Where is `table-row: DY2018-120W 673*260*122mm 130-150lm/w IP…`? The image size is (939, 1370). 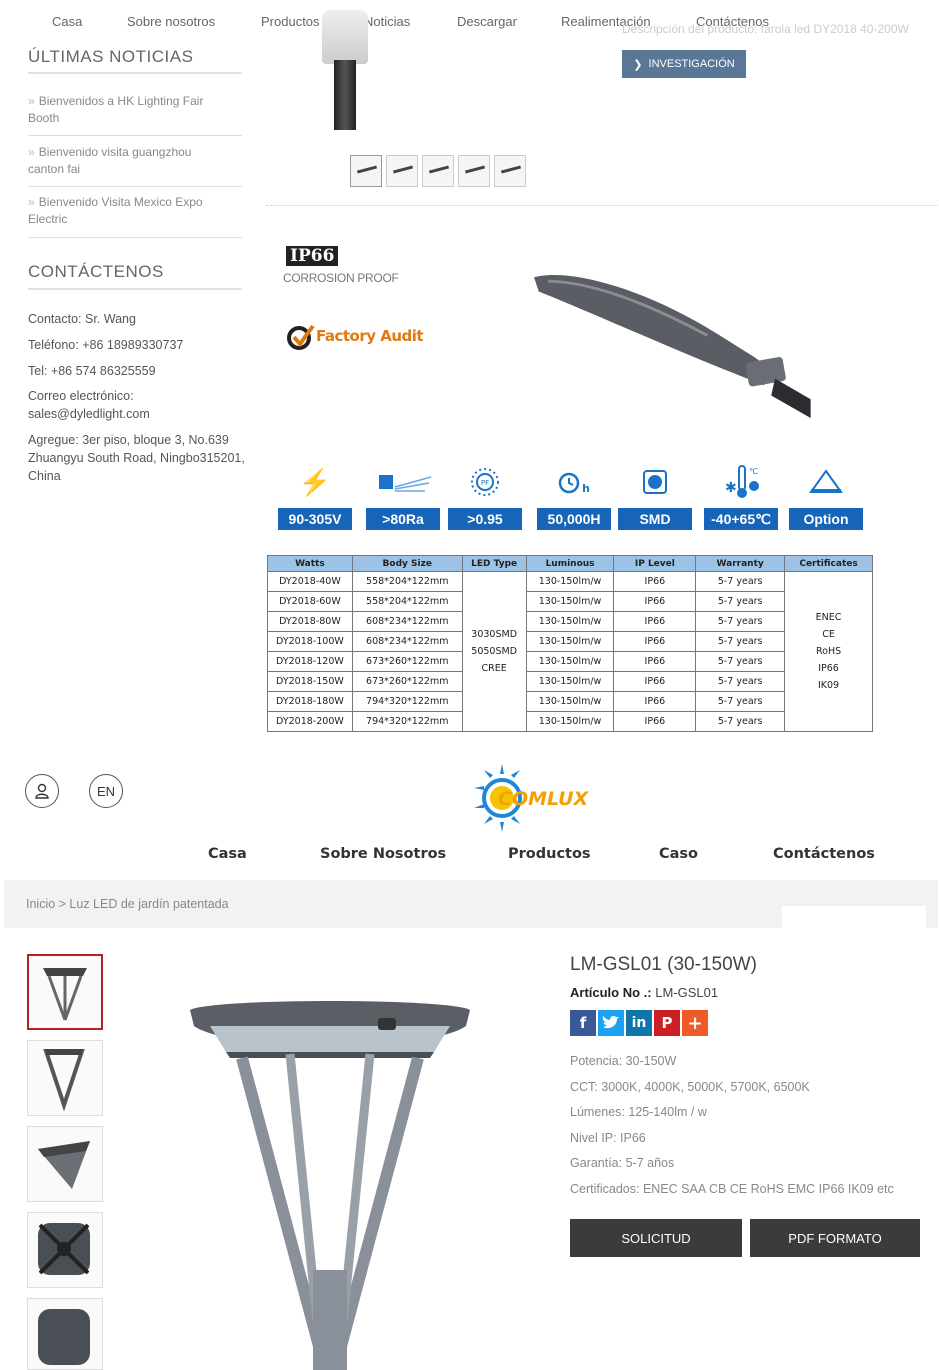 table-row: DY2018-120W 673*260*122mm 130-150lm/w IP… is located at coordinates (570, 661).